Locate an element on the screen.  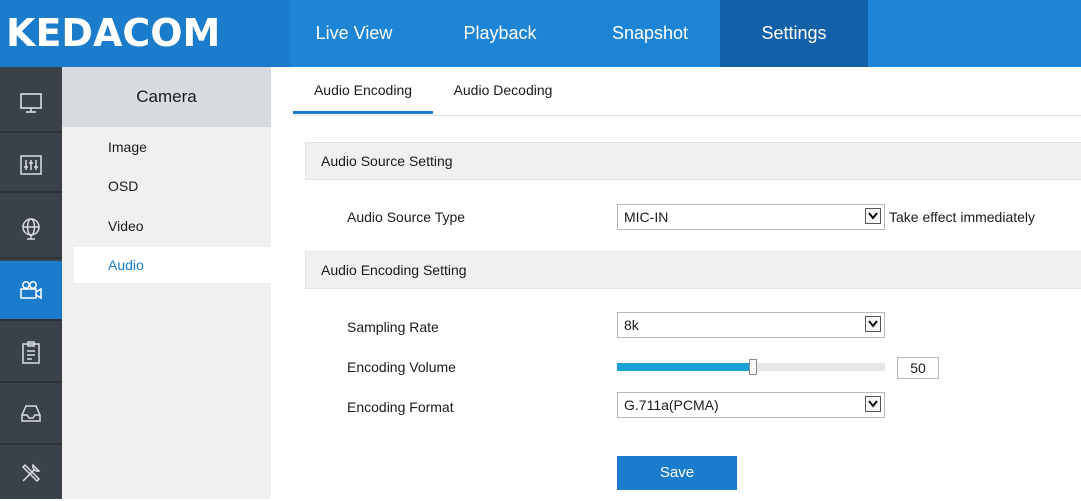
encoding-volume-input: 50 is located at coordinates (918, 368).